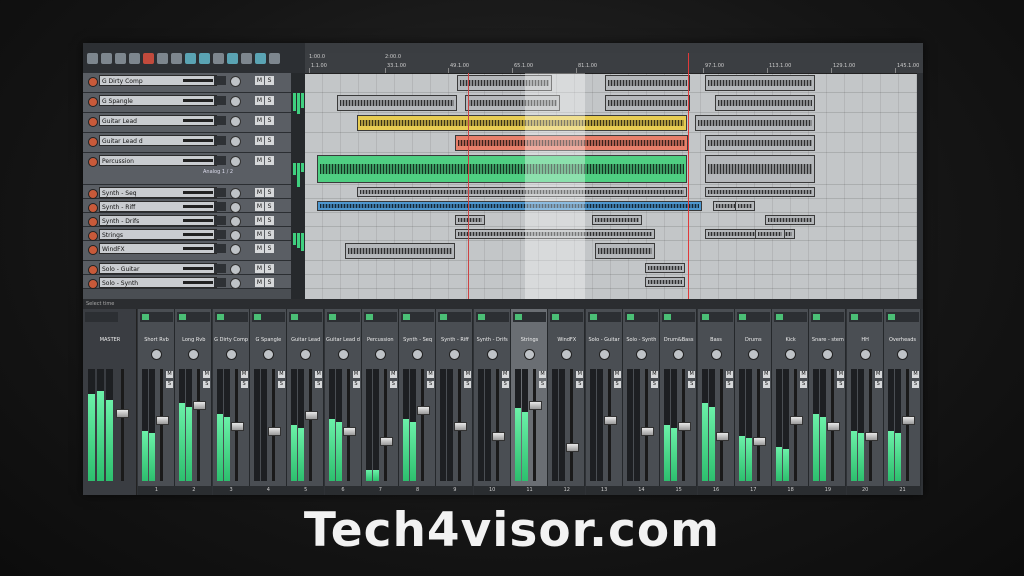 This screenshot has width=1024, height=576. Describe the element at coordinates (218, 58) in the screenshot. I see `ripple-icon` at that location.